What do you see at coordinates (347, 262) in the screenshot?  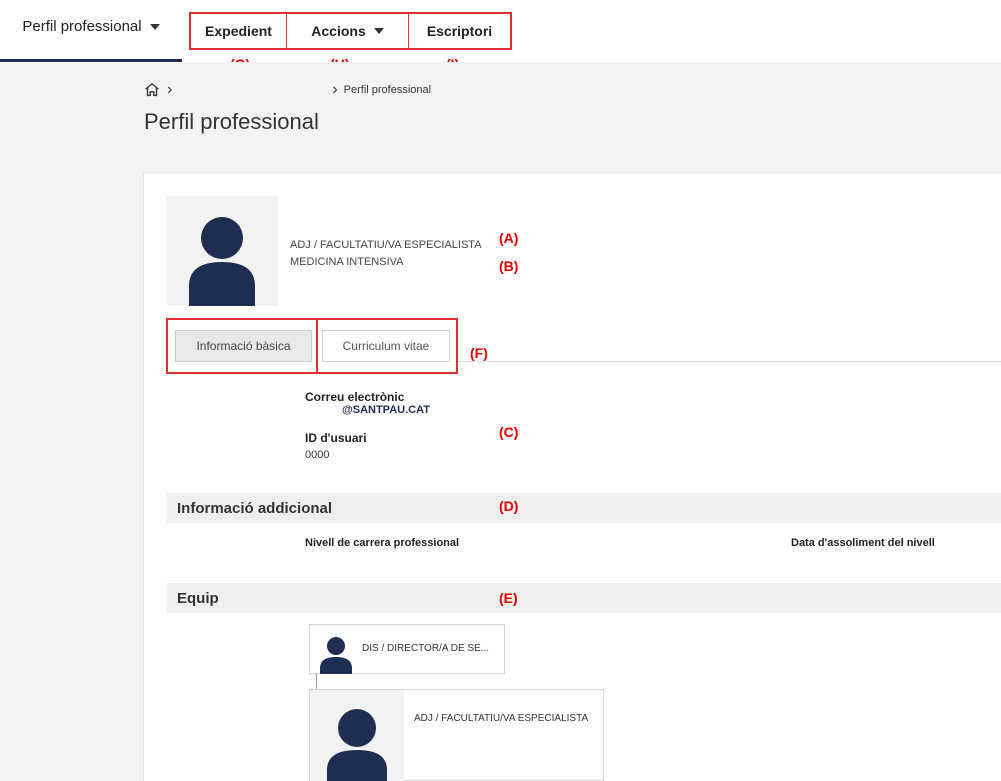 I see `profile-specialty: MEDICINA INTENSIVA` at bounding box center [347, 262].